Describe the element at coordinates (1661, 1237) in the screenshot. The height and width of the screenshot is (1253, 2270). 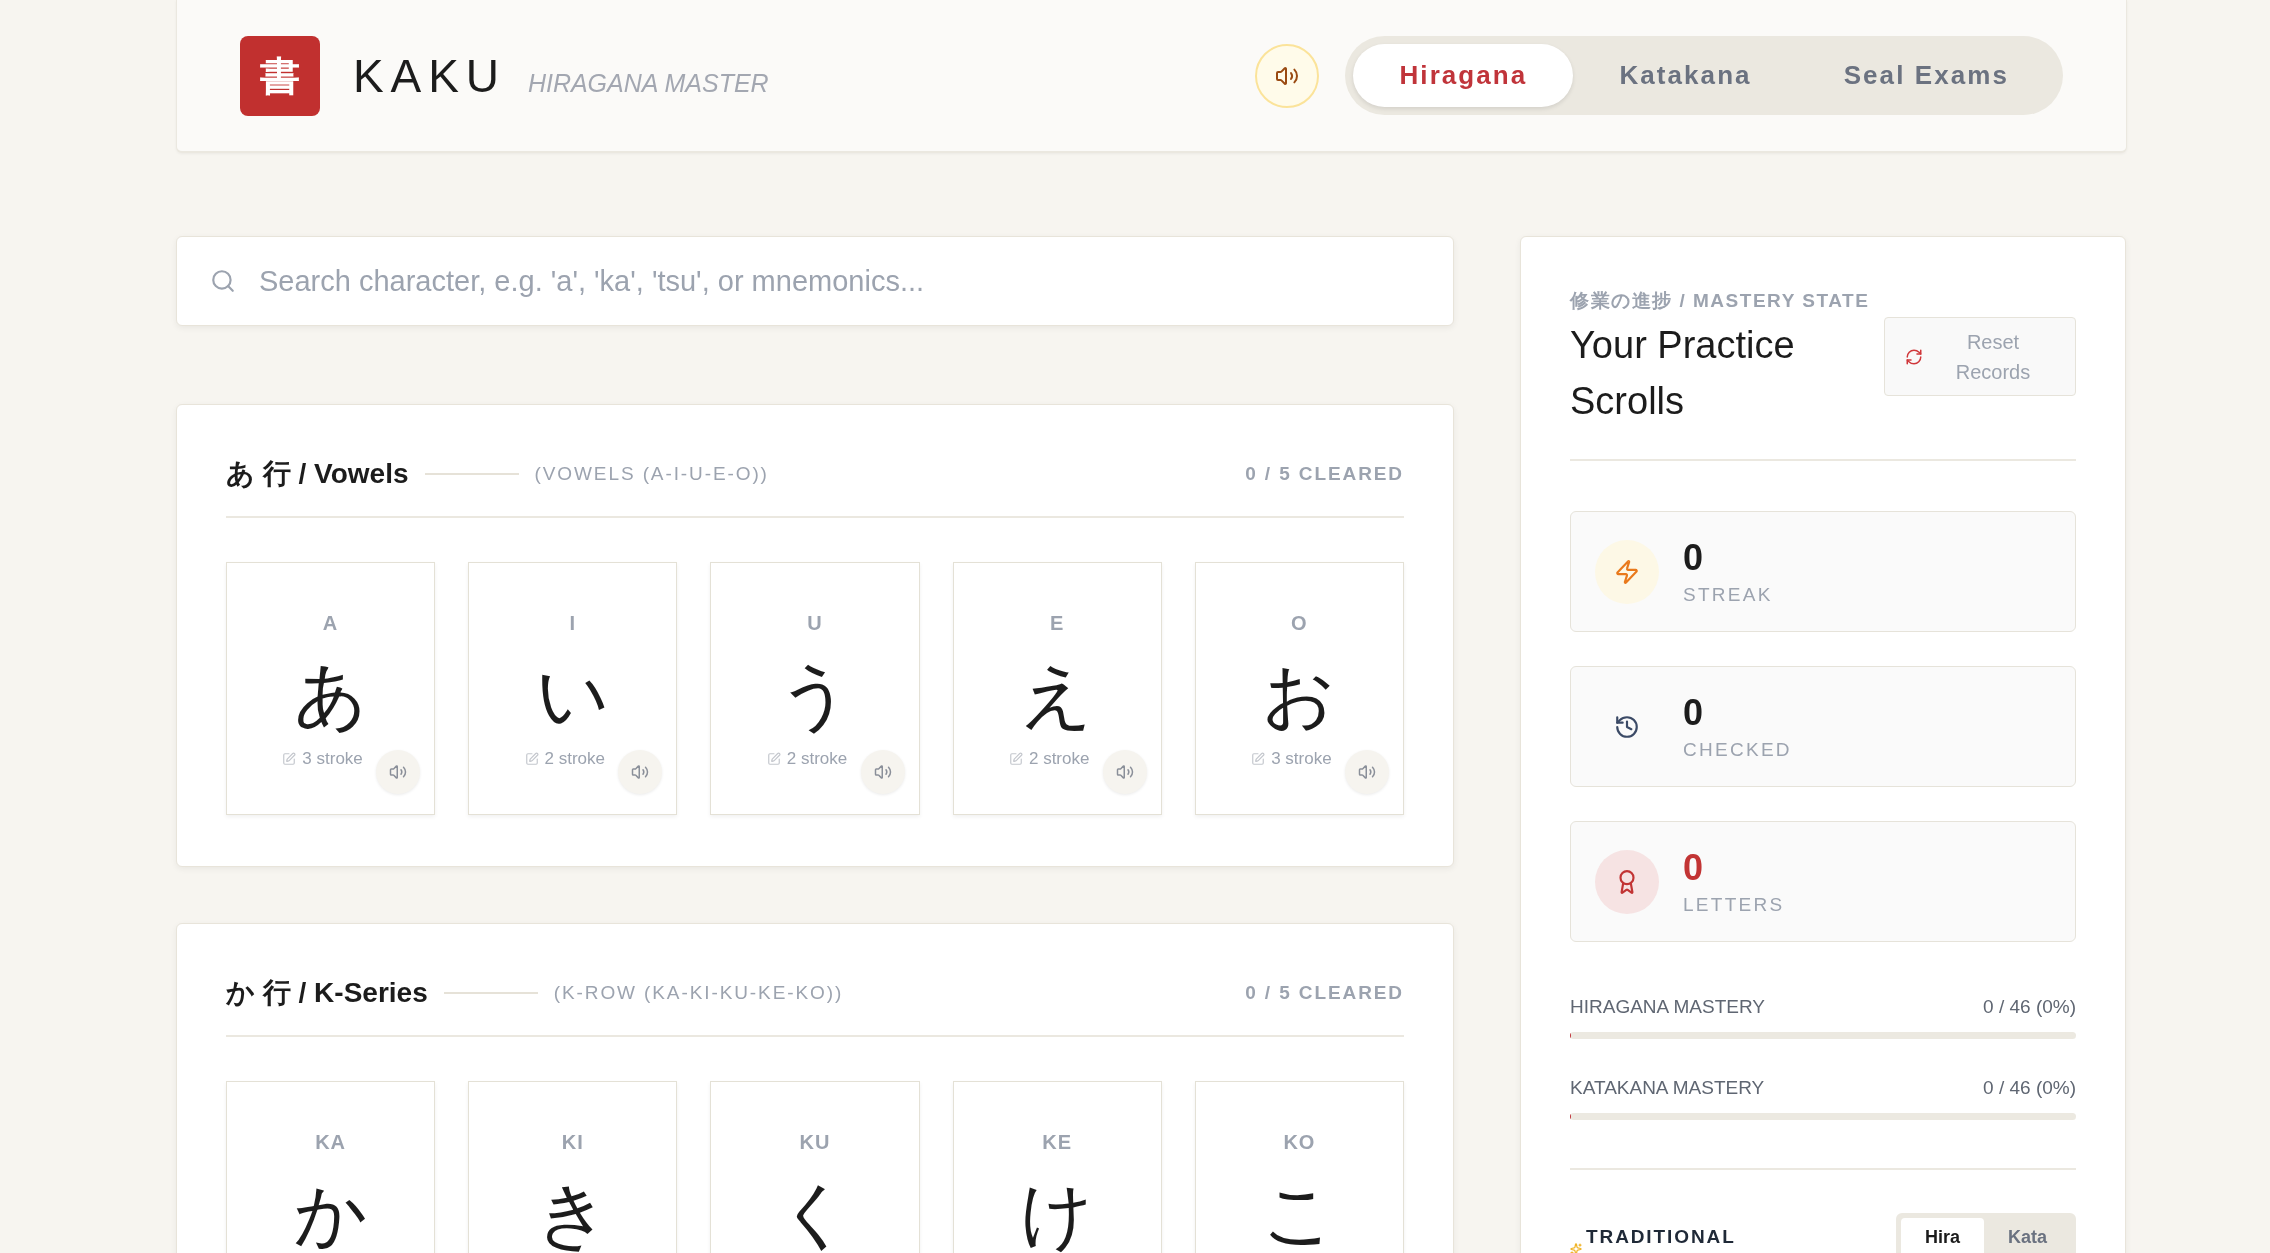
I see `traditional-heading: TRADITIONAL` at that location.